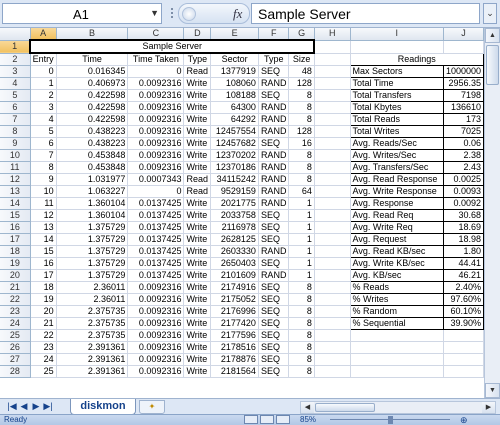 Image resolution: width=500 pixels, height=425 pixels. I want to click on data-cell: 0, so click(156, 71).